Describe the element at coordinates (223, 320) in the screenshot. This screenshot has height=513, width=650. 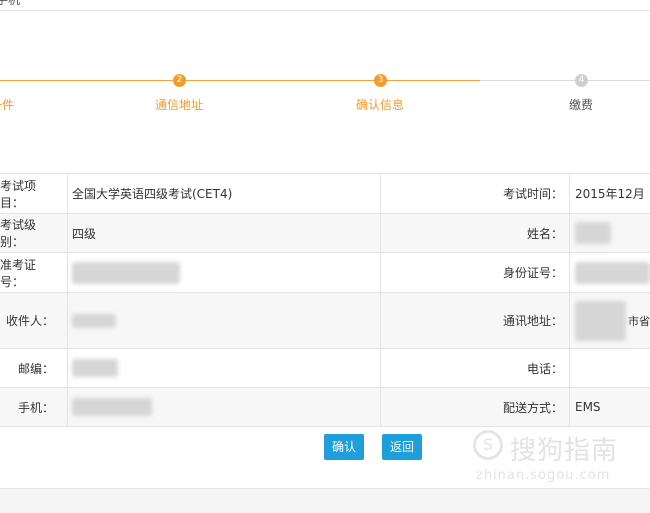
I see `recipient-redacted` at that location.